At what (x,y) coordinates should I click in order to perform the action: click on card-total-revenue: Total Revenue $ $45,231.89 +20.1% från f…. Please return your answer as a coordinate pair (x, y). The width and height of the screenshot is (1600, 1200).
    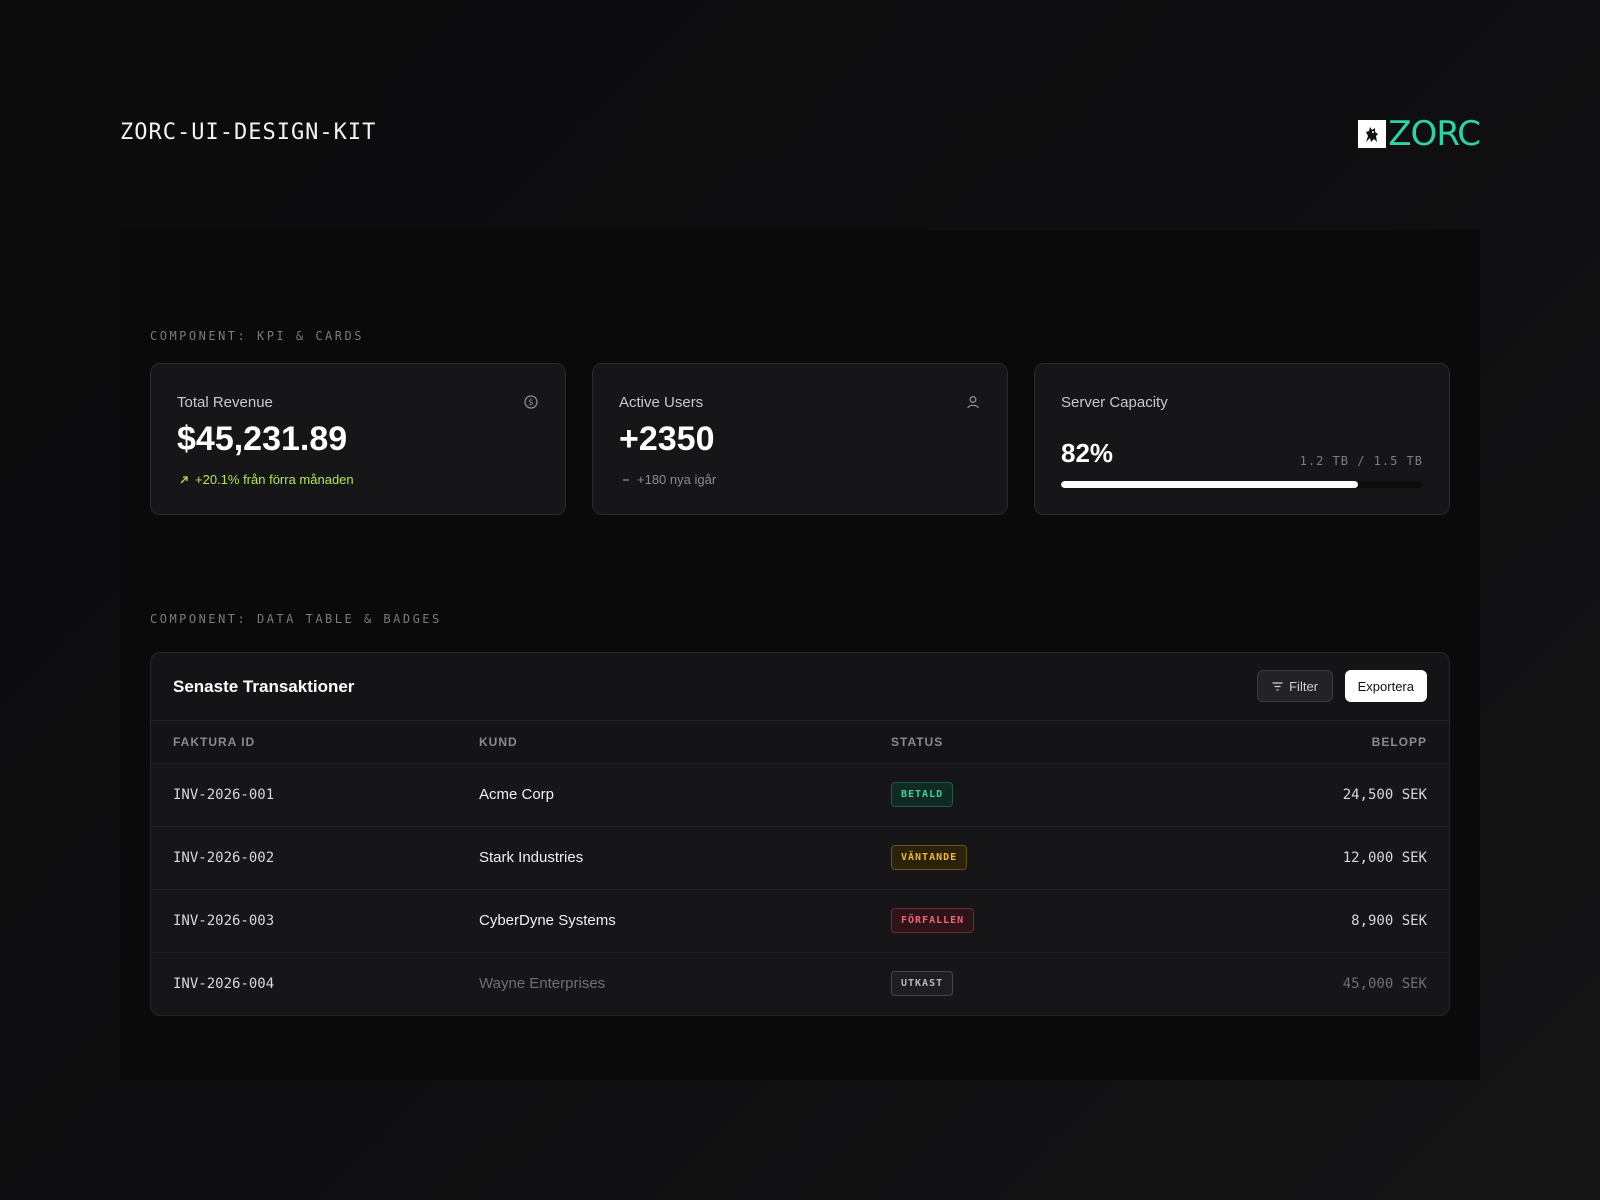
    Looking at the image, I should click on (358, 439).